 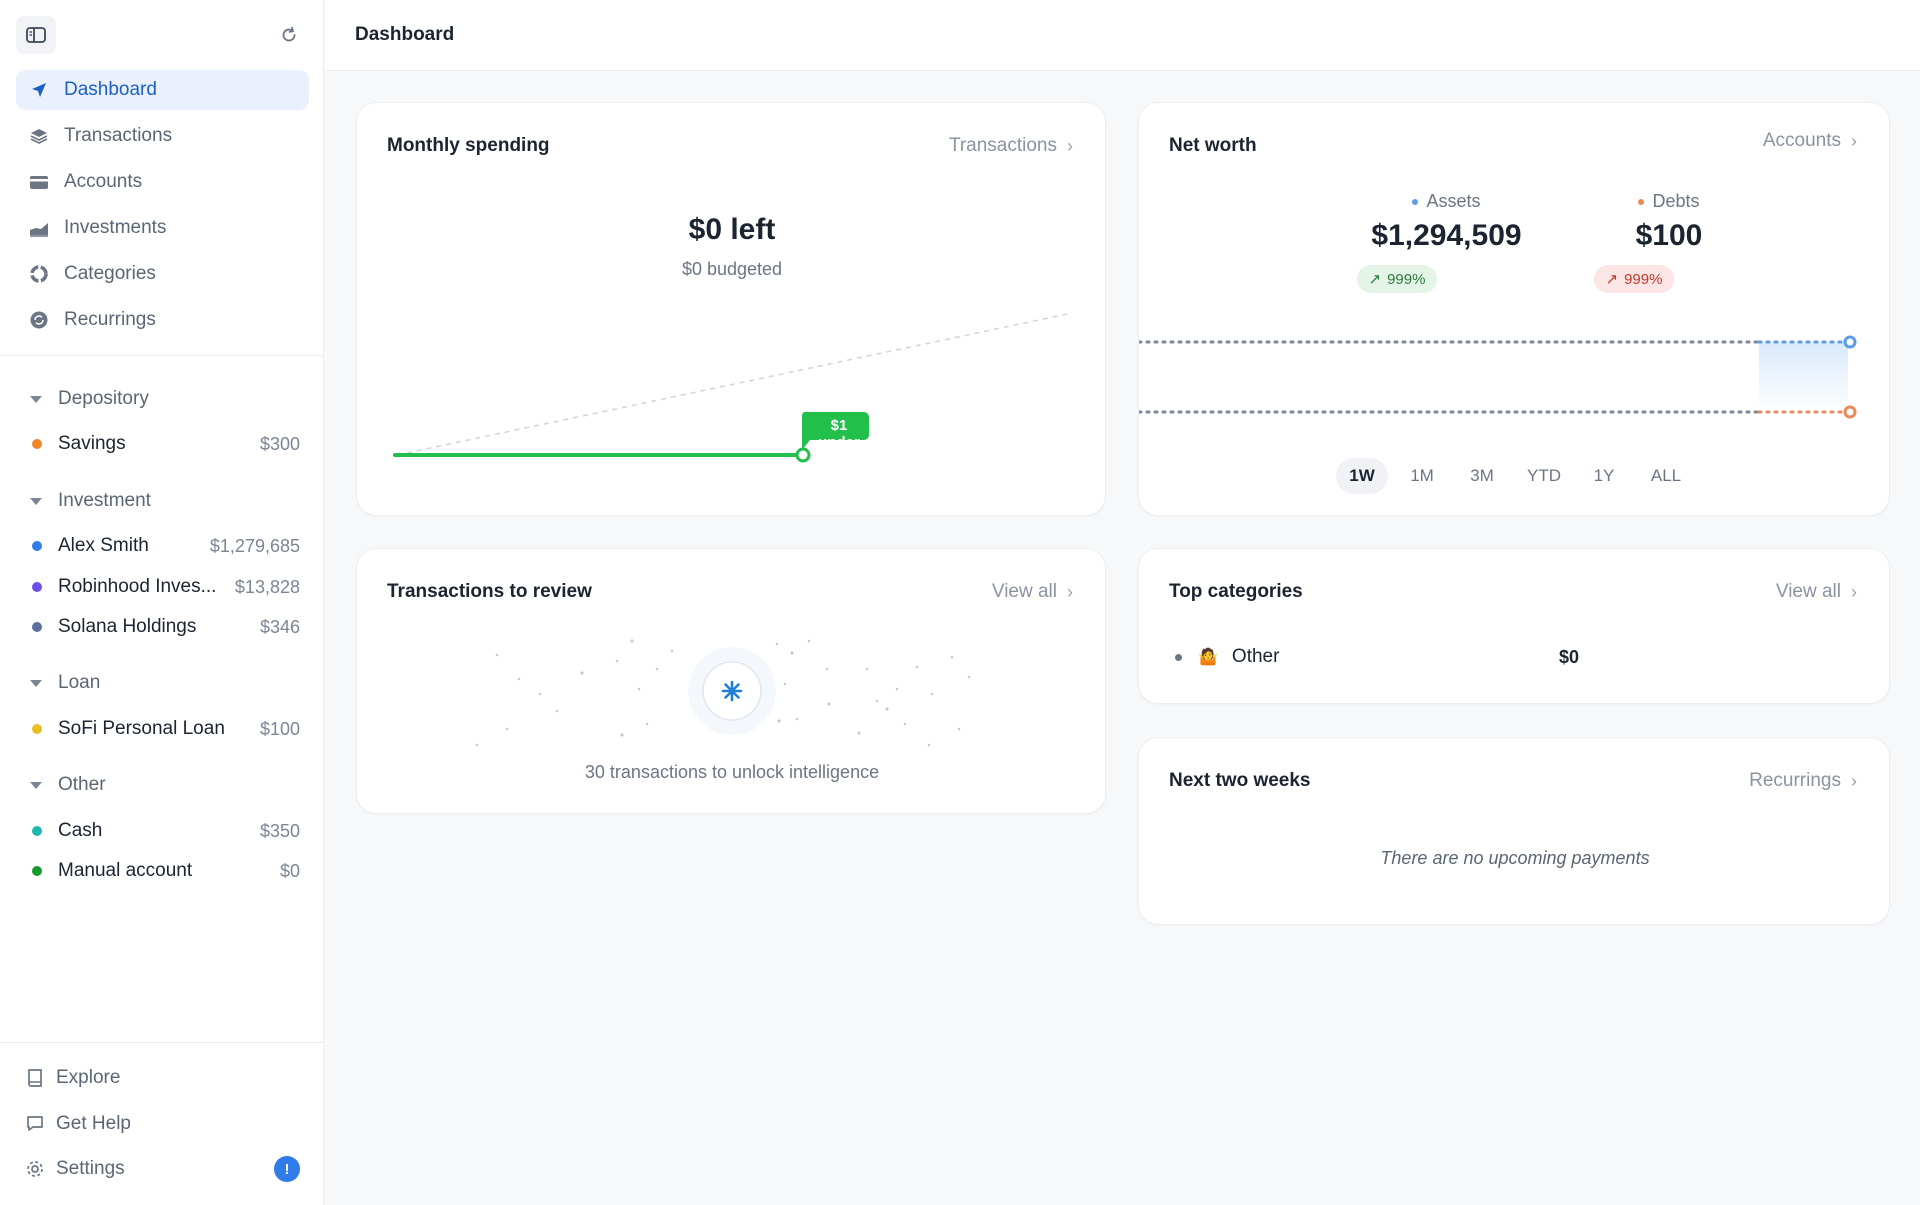 I want to click on footer-item-label: Settings, so click(x=90, y=1168).